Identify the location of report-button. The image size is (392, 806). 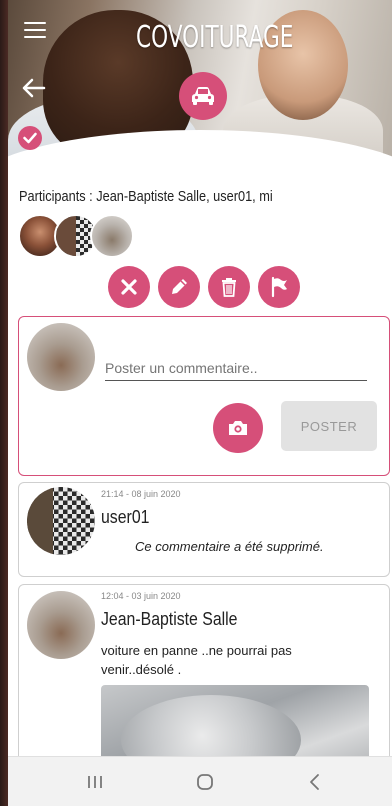
(279, 287).